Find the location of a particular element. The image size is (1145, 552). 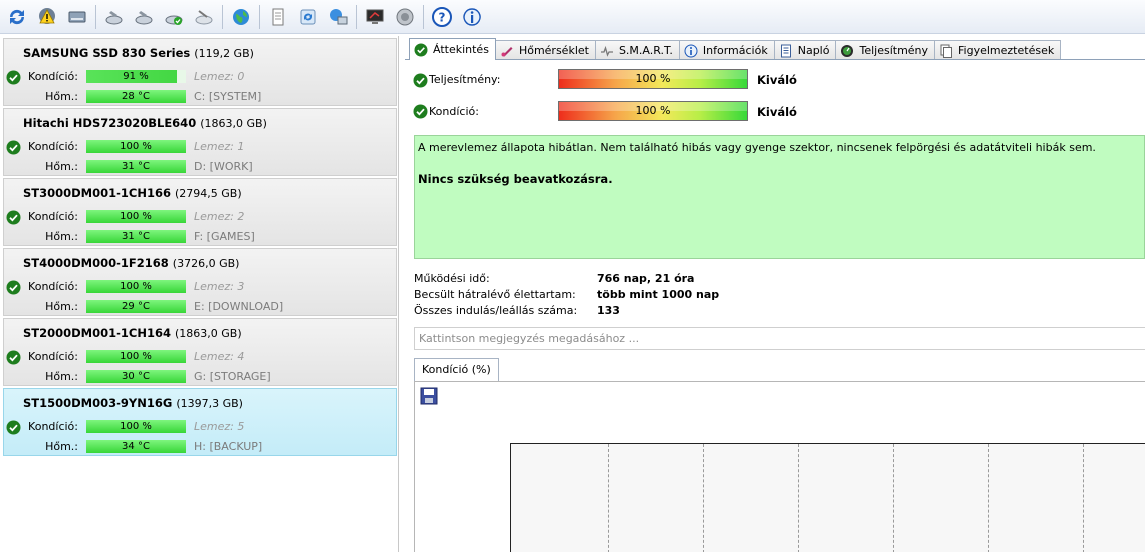

toolbar: ? is located at coordinates (572, 17).